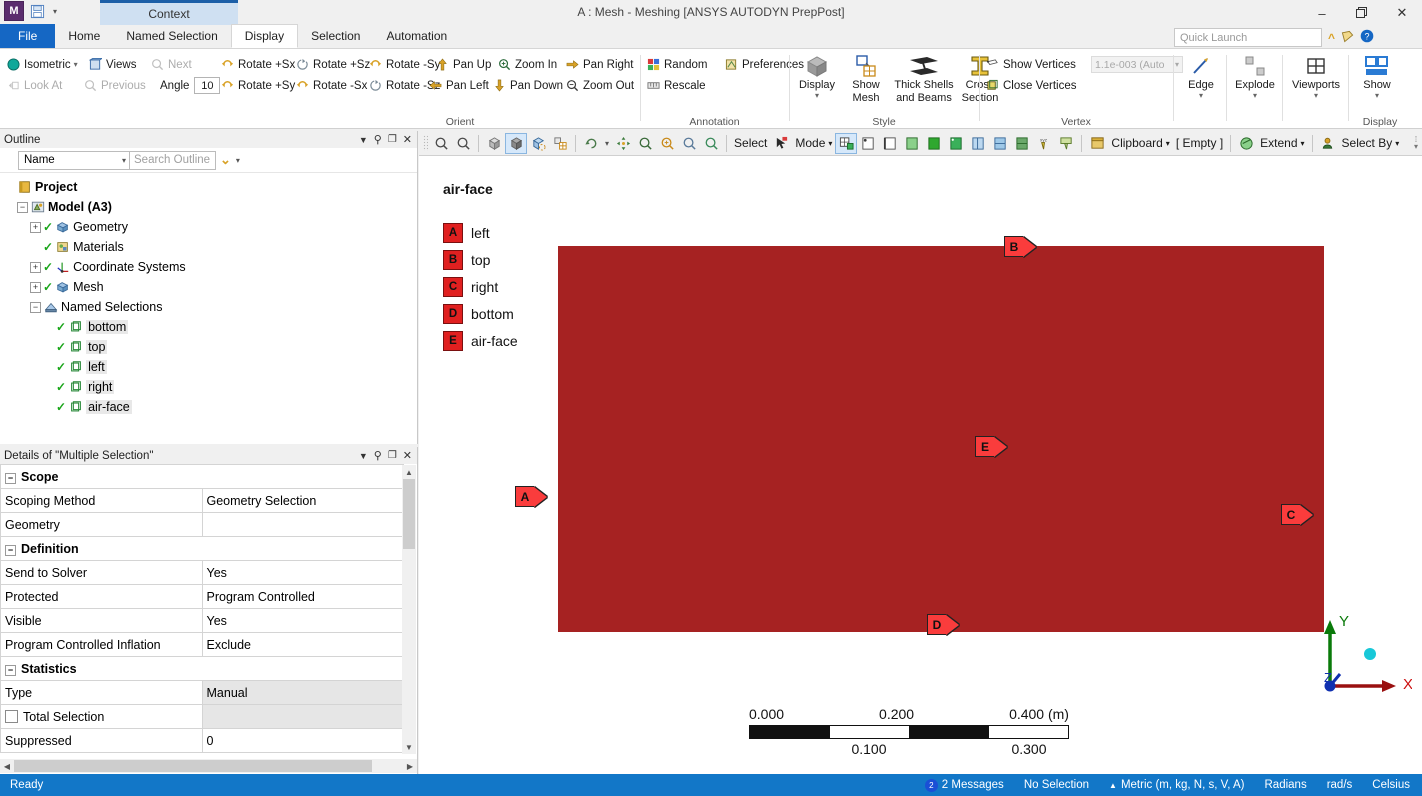 Image resolution: width=1422 pixels, height=796 pixels. What do you see at coordinates (1255, 95) in the screenshot?
I see `explode-dropdown-icon: ▾` at bounding box center [1255, 95].